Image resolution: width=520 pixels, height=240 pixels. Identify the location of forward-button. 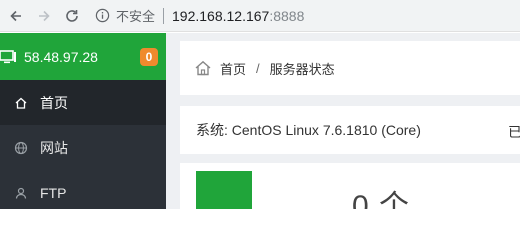
(44, 16).